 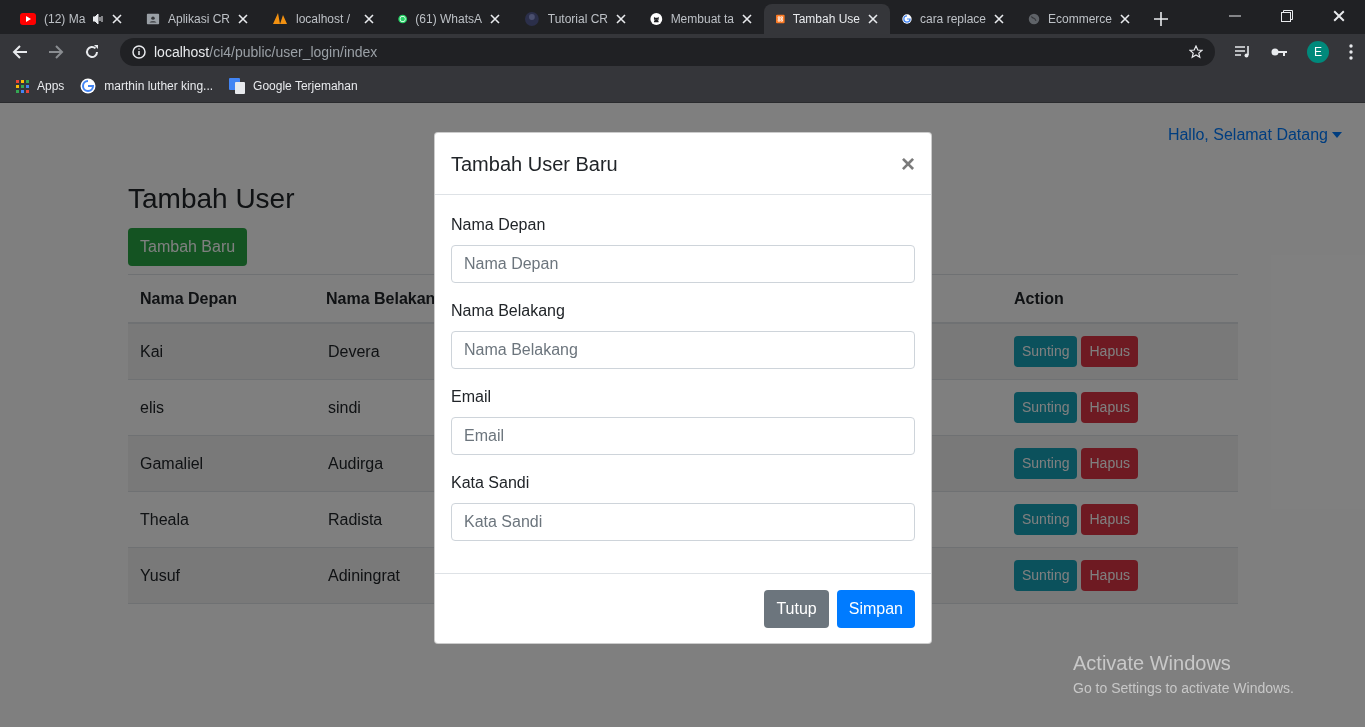 I want to click on browser-tab: (12) Ma, so click(x=71, y=19).